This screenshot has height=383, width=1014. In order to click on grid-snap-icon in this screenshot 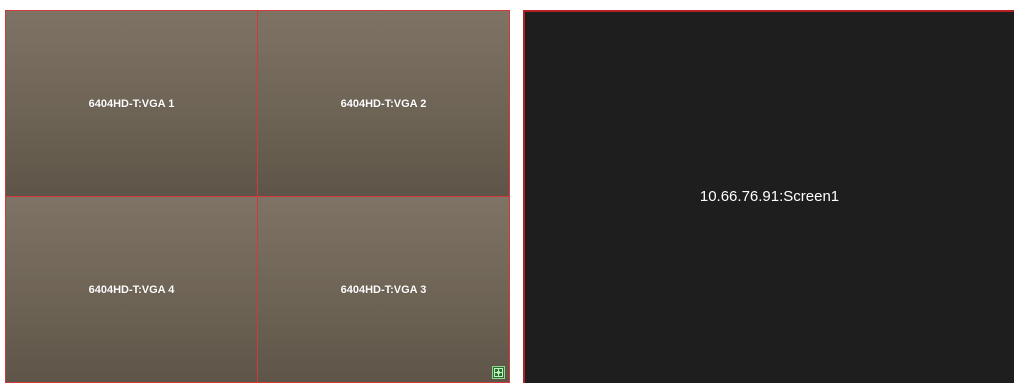, I will do `click(498, 372)`.